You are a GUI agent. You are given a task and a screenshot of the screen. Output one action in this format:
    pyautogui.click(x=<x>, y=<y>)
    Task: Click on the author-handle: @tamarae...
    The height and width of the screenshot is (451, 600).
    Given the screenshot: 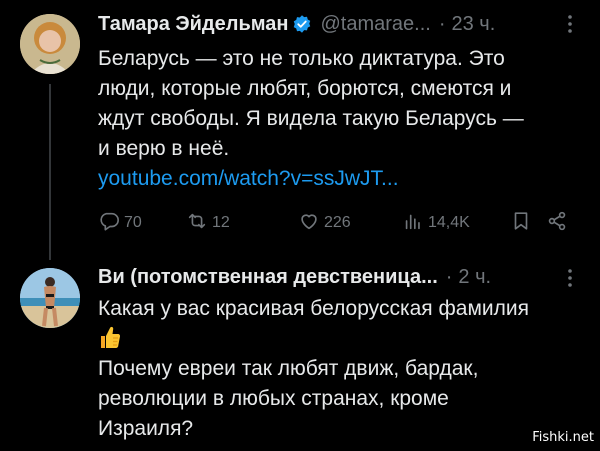 What is the action you would take?
    pyautogui.click(x=375, y=24)
    